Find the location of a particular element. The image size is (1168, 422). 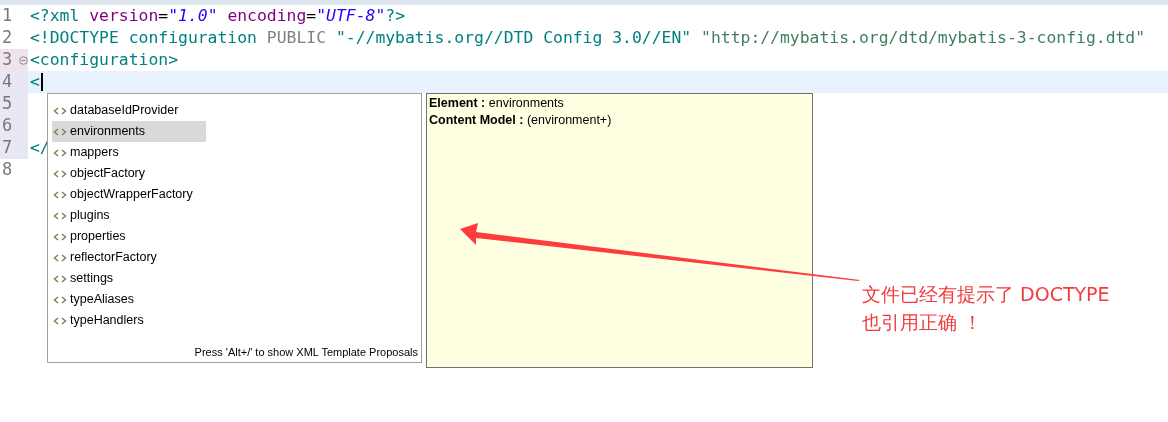

proposal-item: typeAliases is located at coordinates (129, 299).